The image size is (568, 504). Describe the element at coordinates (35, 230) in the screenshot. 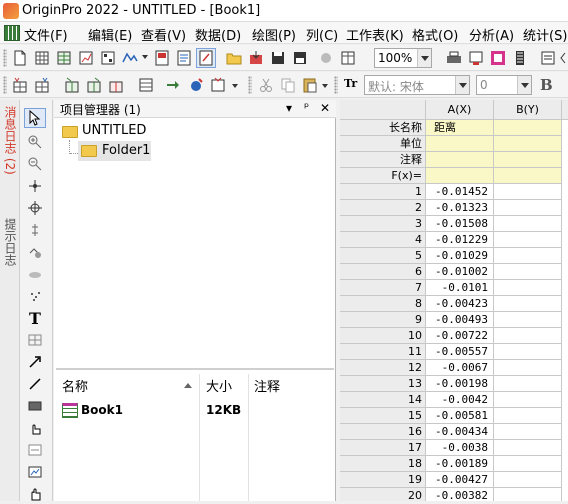

I see `annotation-icon` at that location.